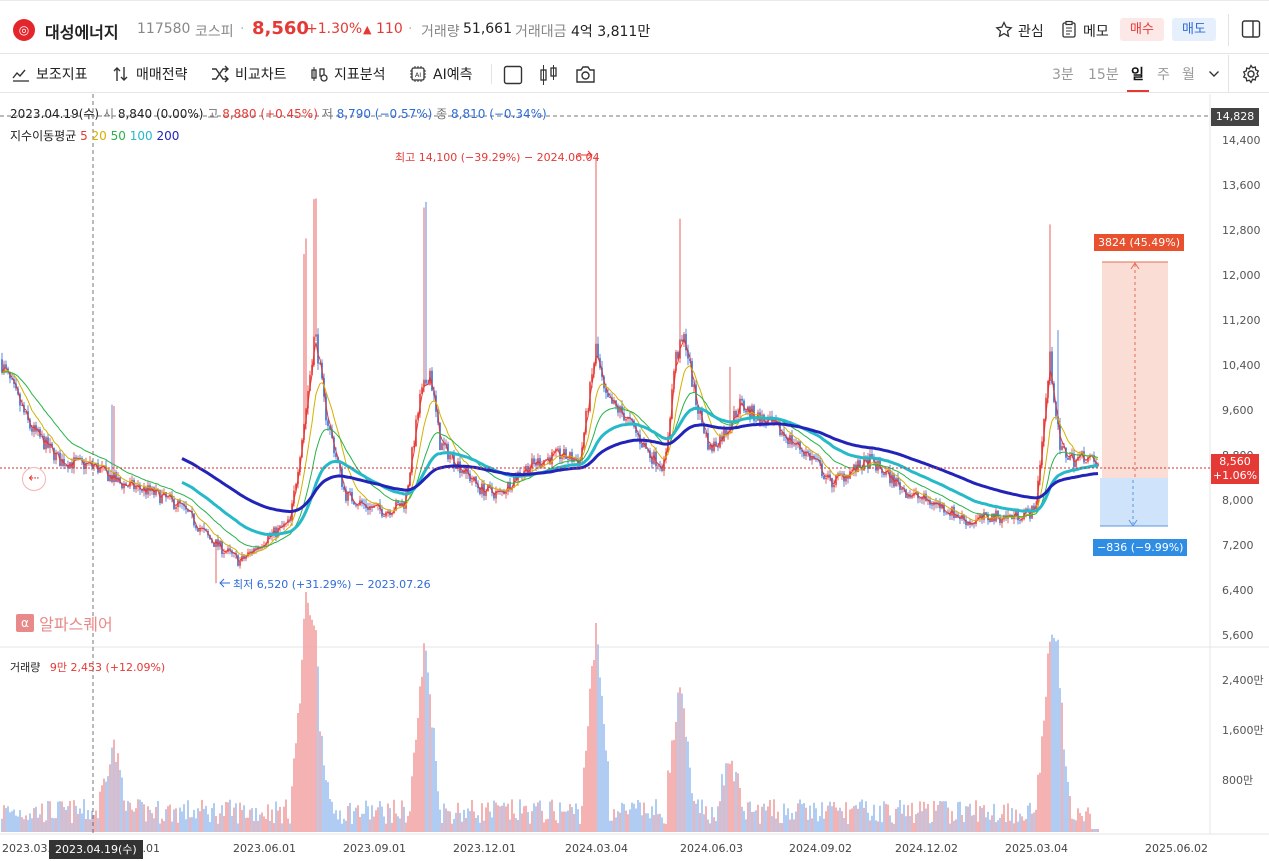  What do you see at coordinates (224, 583) in the screenshot?
I see `low-arrow-icon` at bounding box center [224, 583].